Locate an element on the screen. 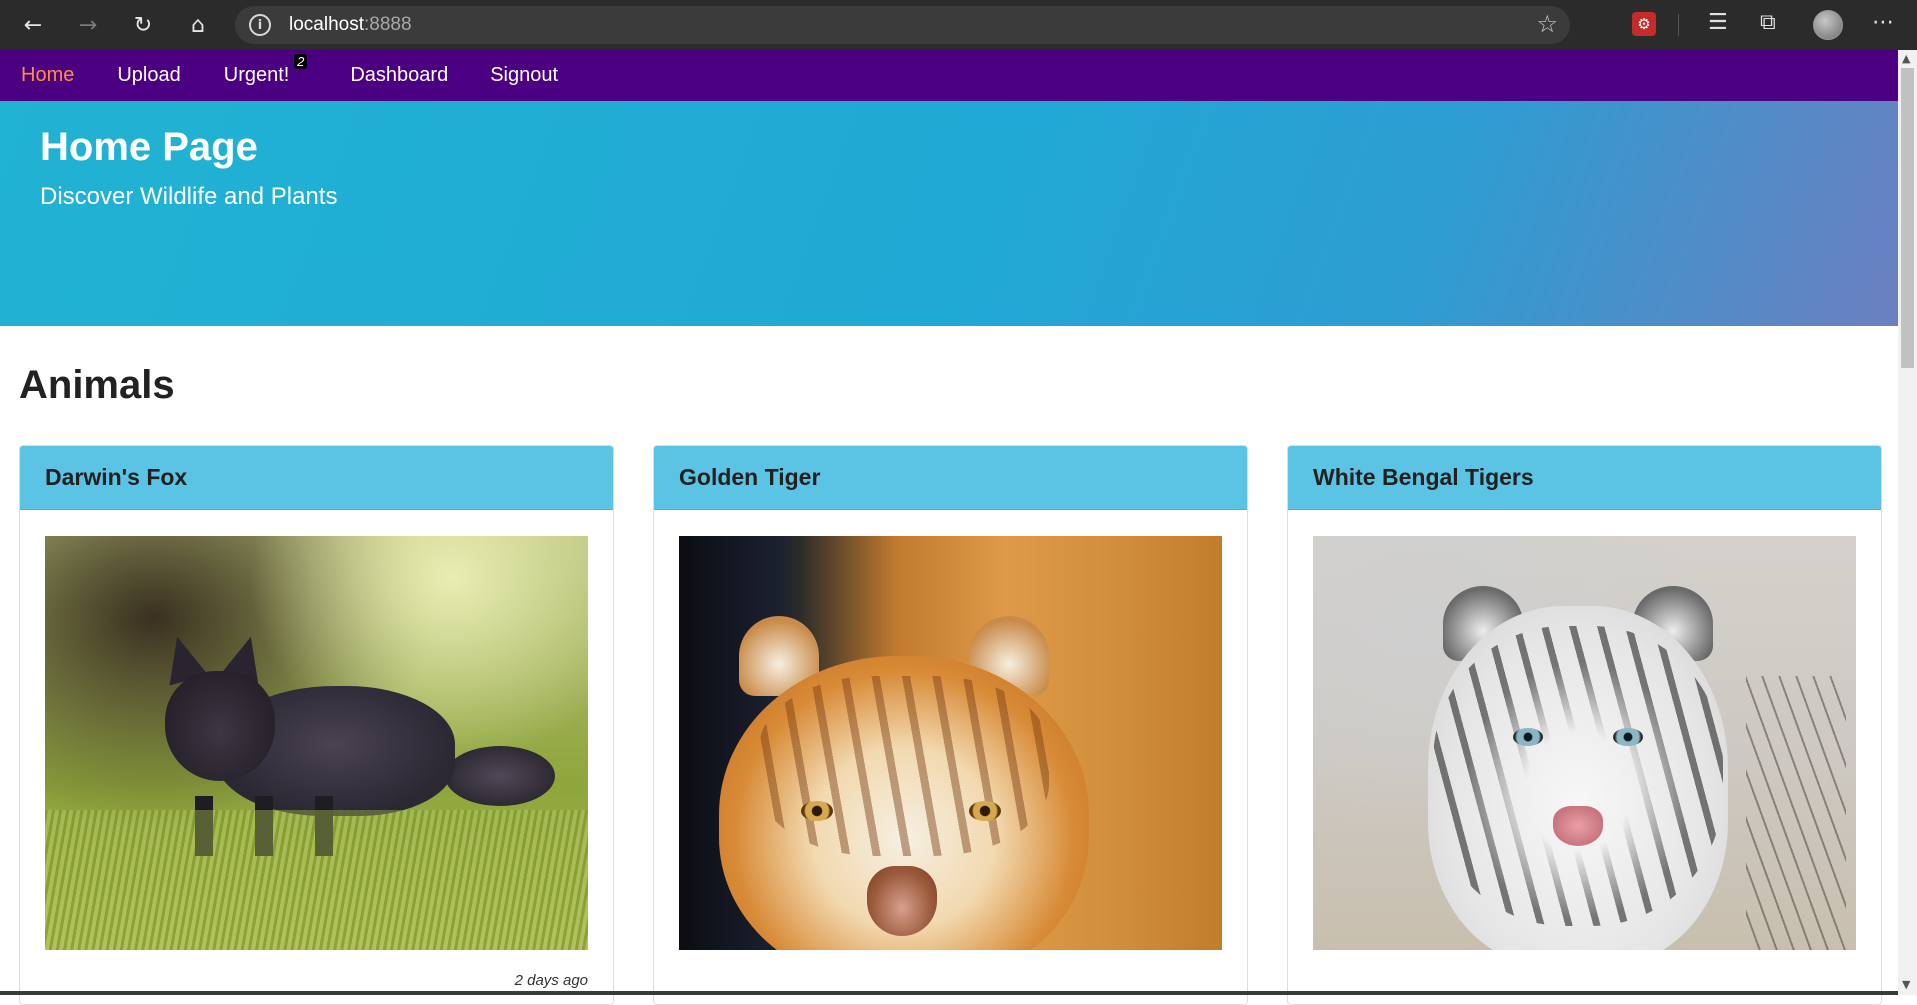 This screenshot has width=1917, height=1005. darwins-fox-image is located at coordinates (316, 743).